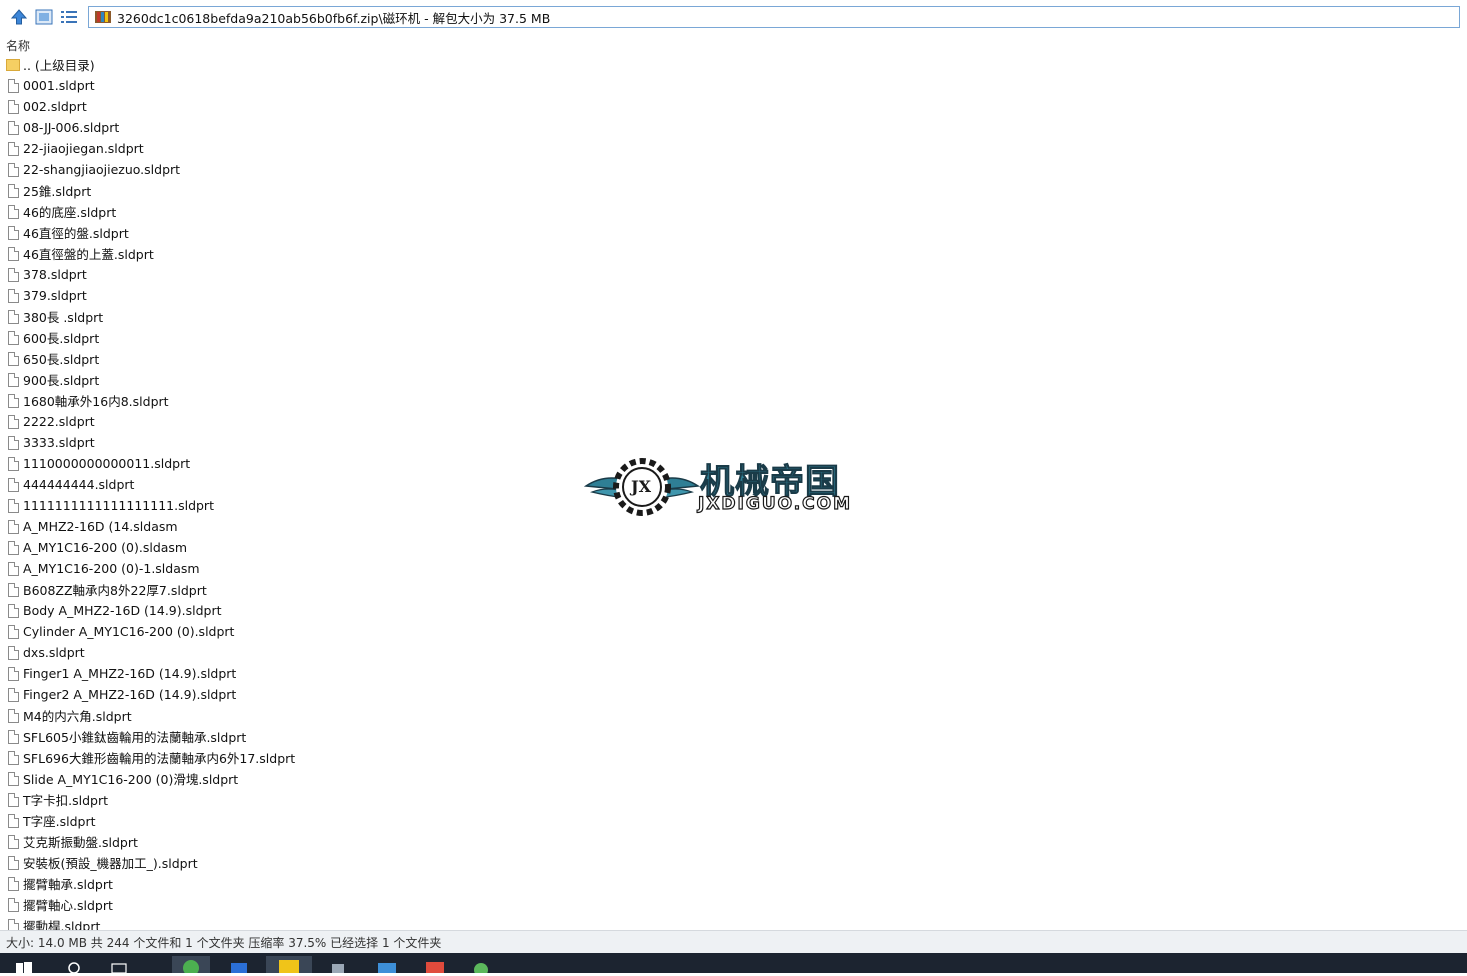 This screenshot has width=1467, height=976. Describe the element at coordinates (733, 904) in the screenshot. I see `file-row: 擺臂軸心.sldprt` at that location.